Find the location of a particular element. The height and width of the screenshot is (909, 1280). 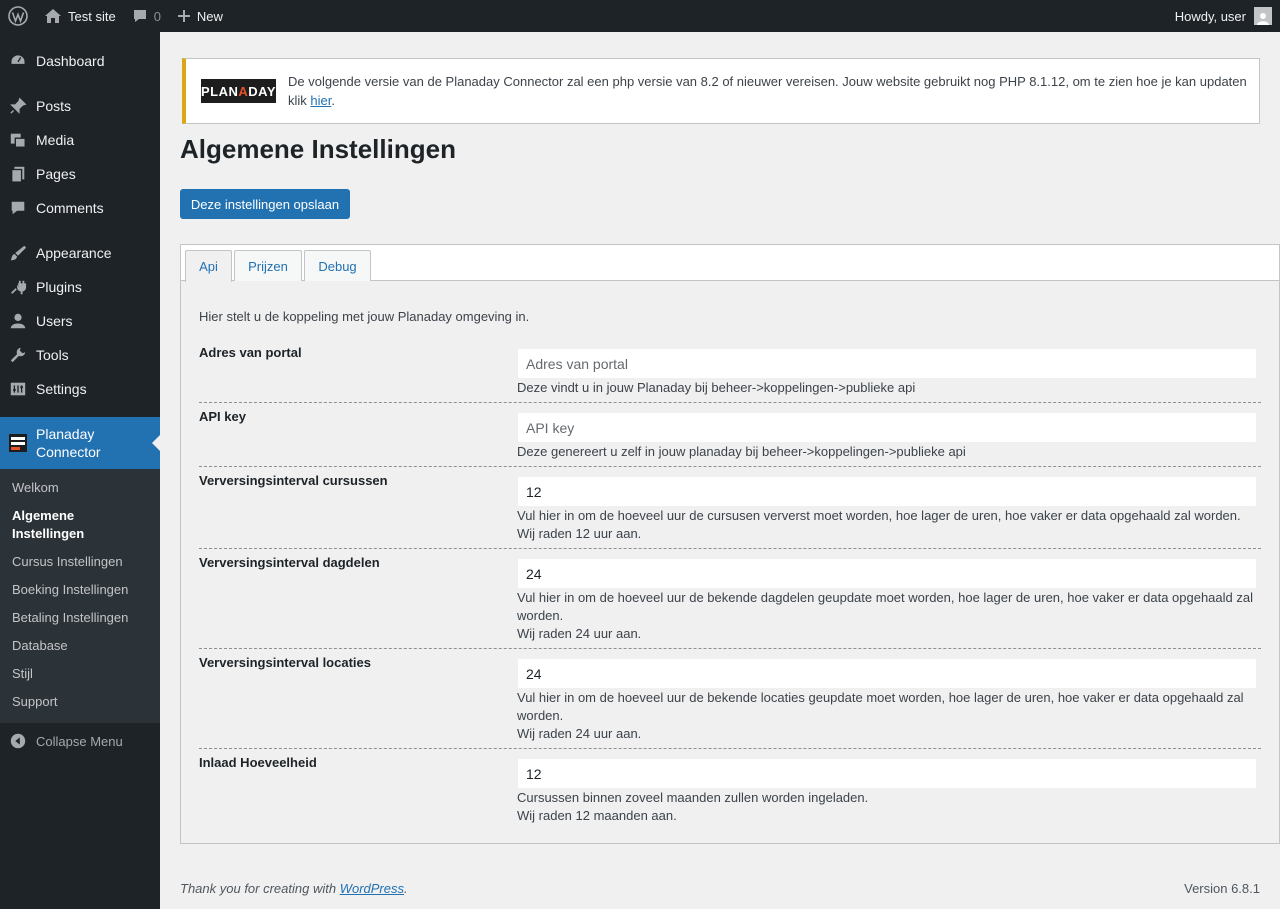

plug-icon is located at coordinates (18, 287).